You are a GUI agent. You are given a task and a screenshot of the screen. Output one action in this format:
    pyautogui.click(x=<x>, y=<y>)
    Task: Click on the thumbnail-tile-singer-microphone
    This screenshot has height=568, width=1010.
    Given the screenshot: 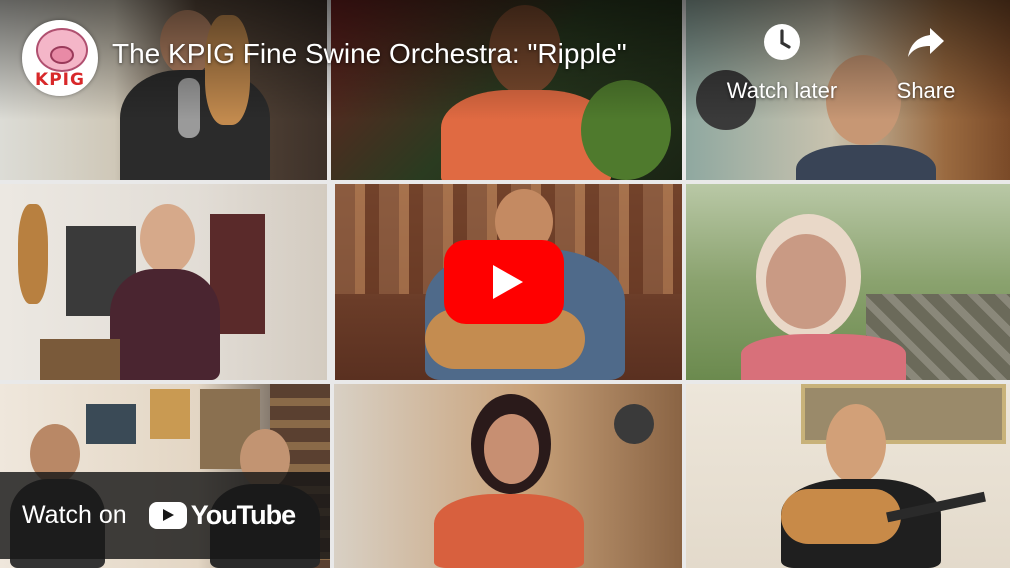 What is the action you would take?
    pyautogui.click(x=508, y=476)
    